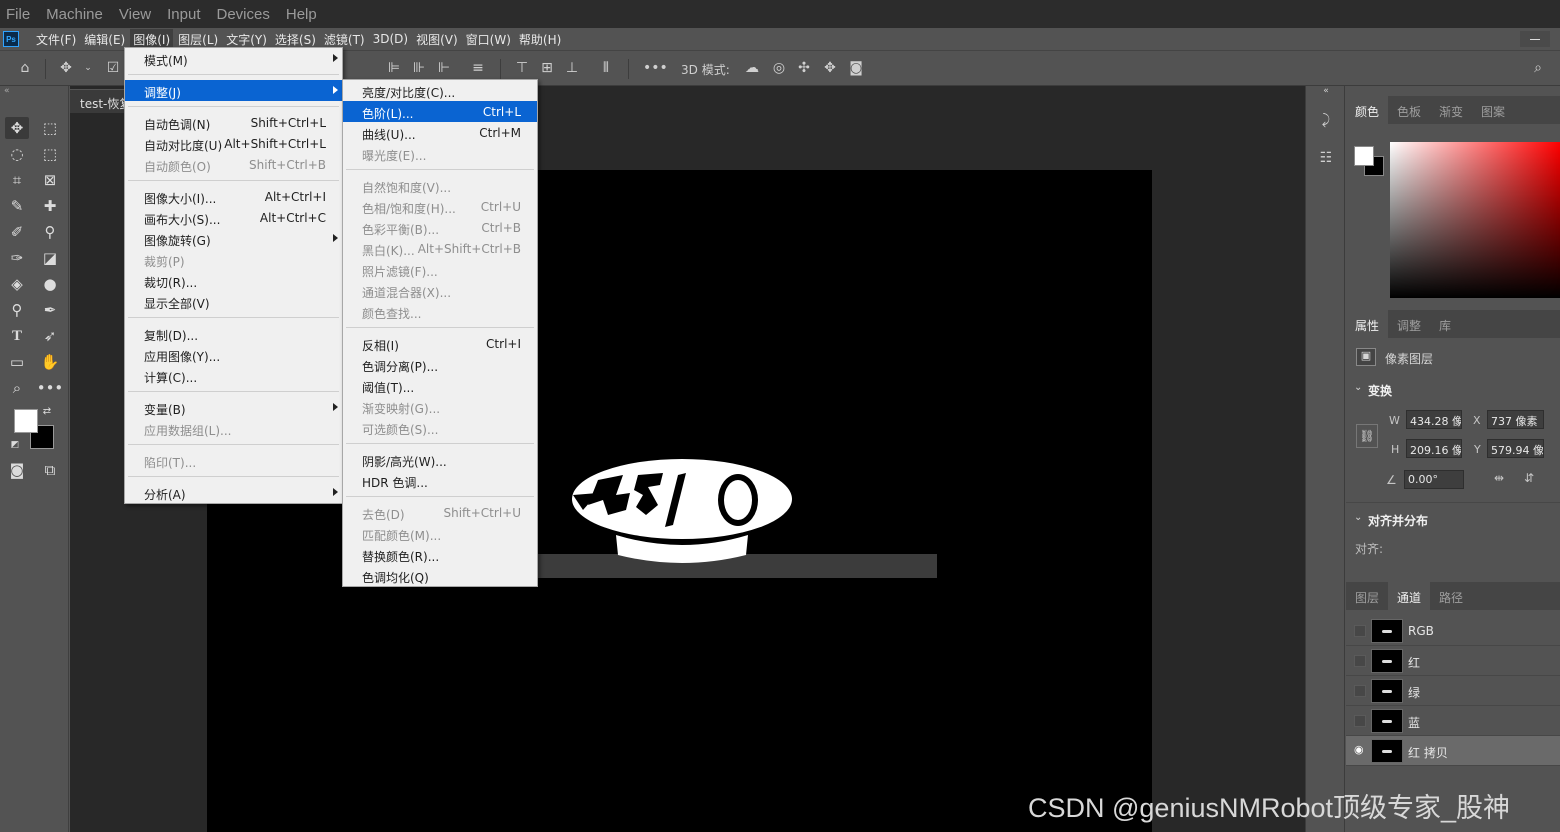 The image size is (1560, 832). What do you see at coordinates (1434, 479) in the screenshot?
I see `angle-field: 0.00°` at bounding box center [1434, 479].